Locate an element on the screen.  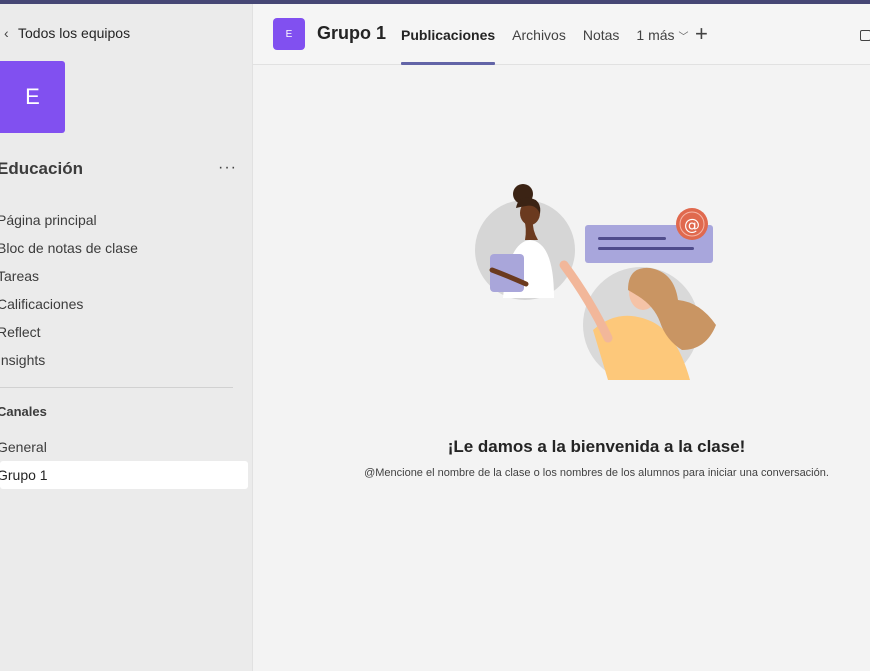
team-name: Educación is located at coordinates (41, 168).